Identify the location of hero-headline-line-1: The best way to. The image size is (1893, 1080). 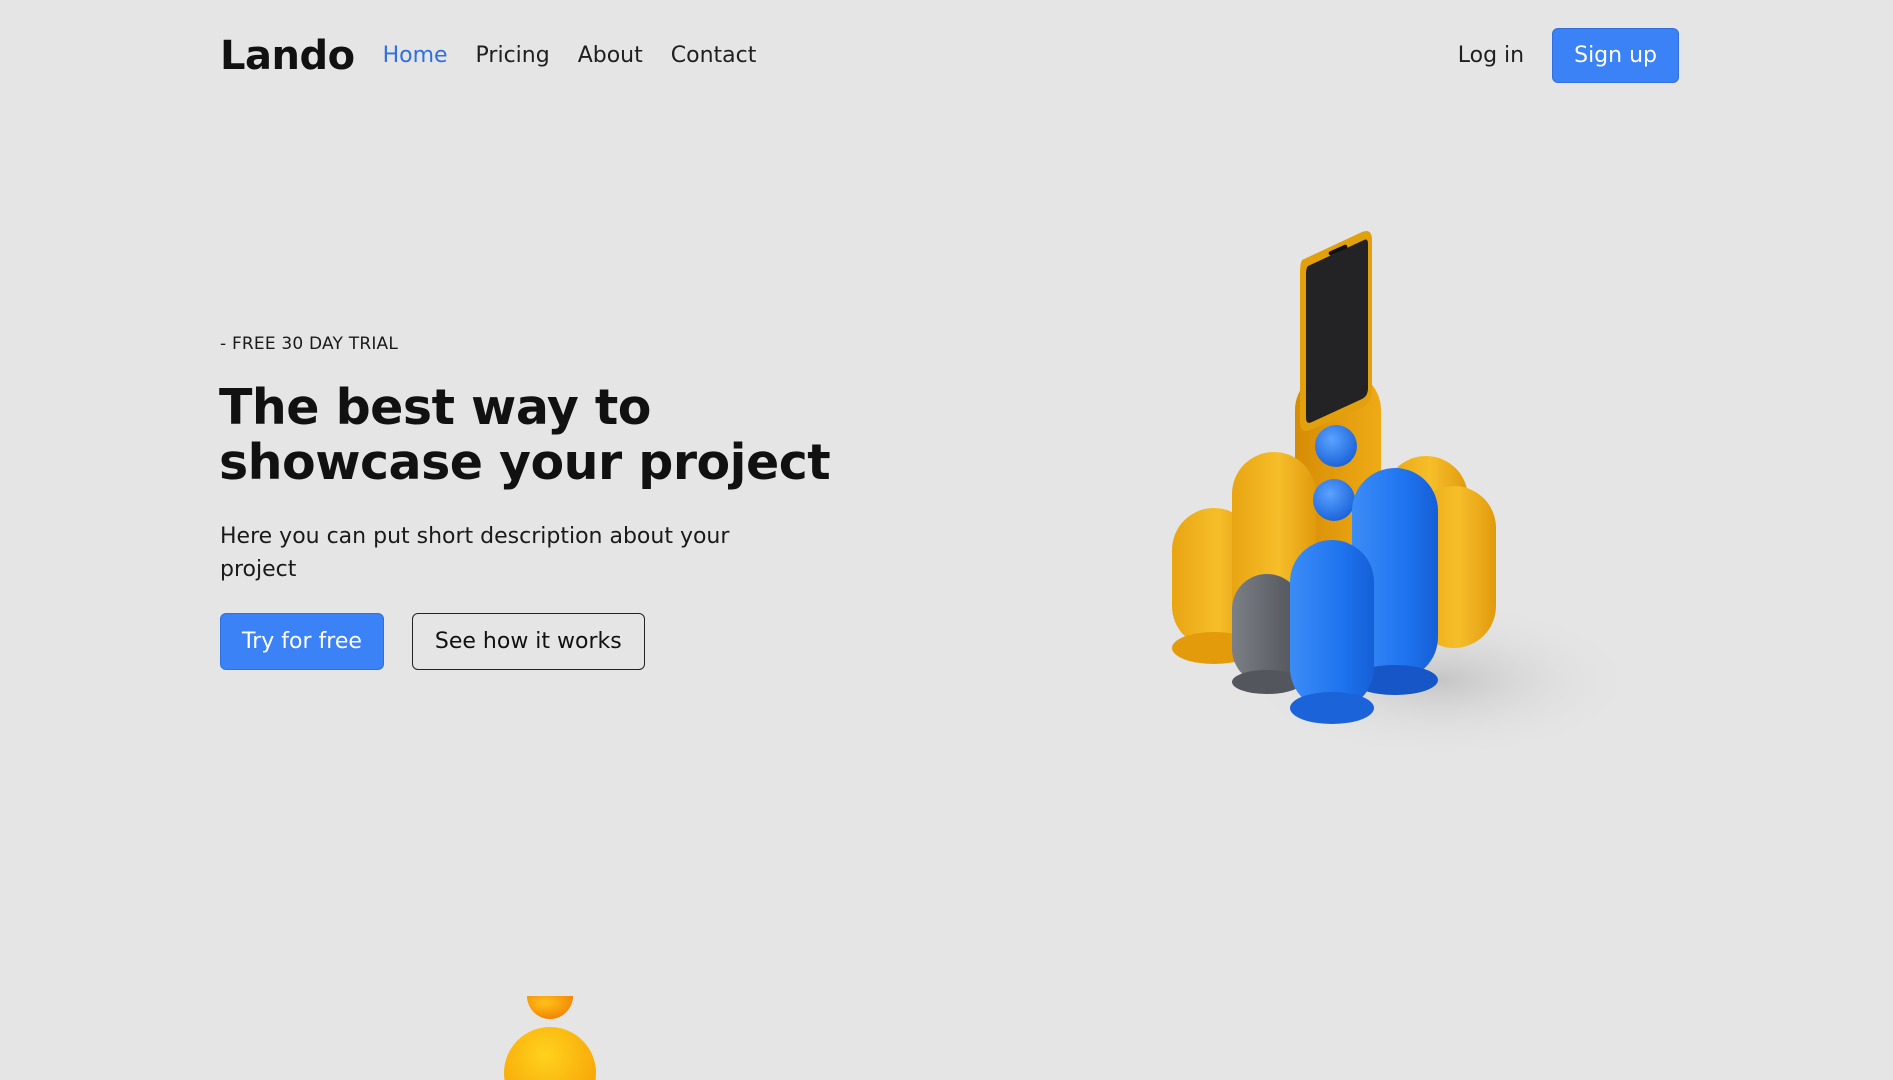
(435, 407).